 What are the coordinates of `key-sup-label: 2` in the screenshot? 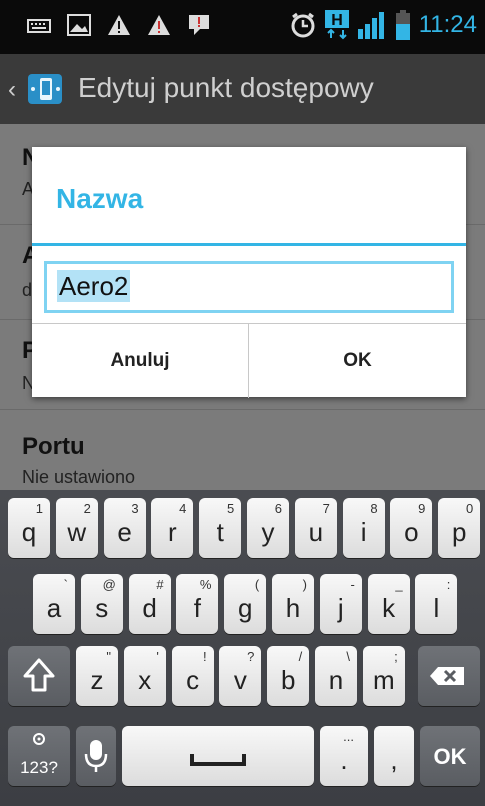 It's located at (87, 508).